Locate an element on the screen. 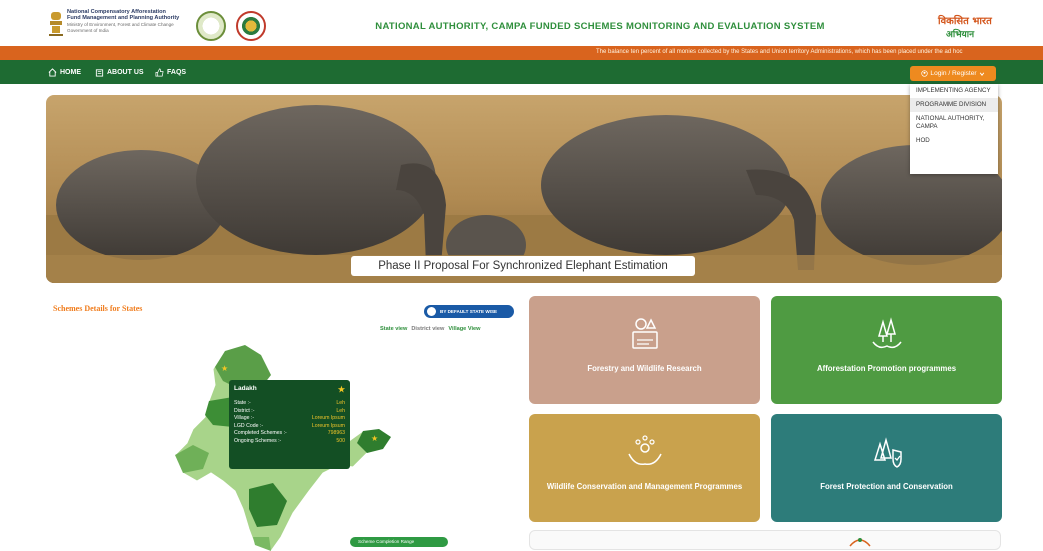 The height and width of the screenshot is (551, 1043). paw-hands-icon is located at coordinates (644, 450).